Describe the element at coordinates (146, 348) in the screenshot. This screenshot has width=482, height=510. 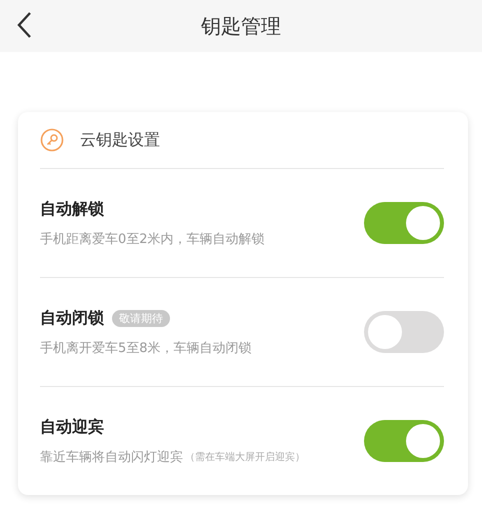
I see `setting-description: 手机离开爱车5至8米，车辆自动闭锁` at that location.